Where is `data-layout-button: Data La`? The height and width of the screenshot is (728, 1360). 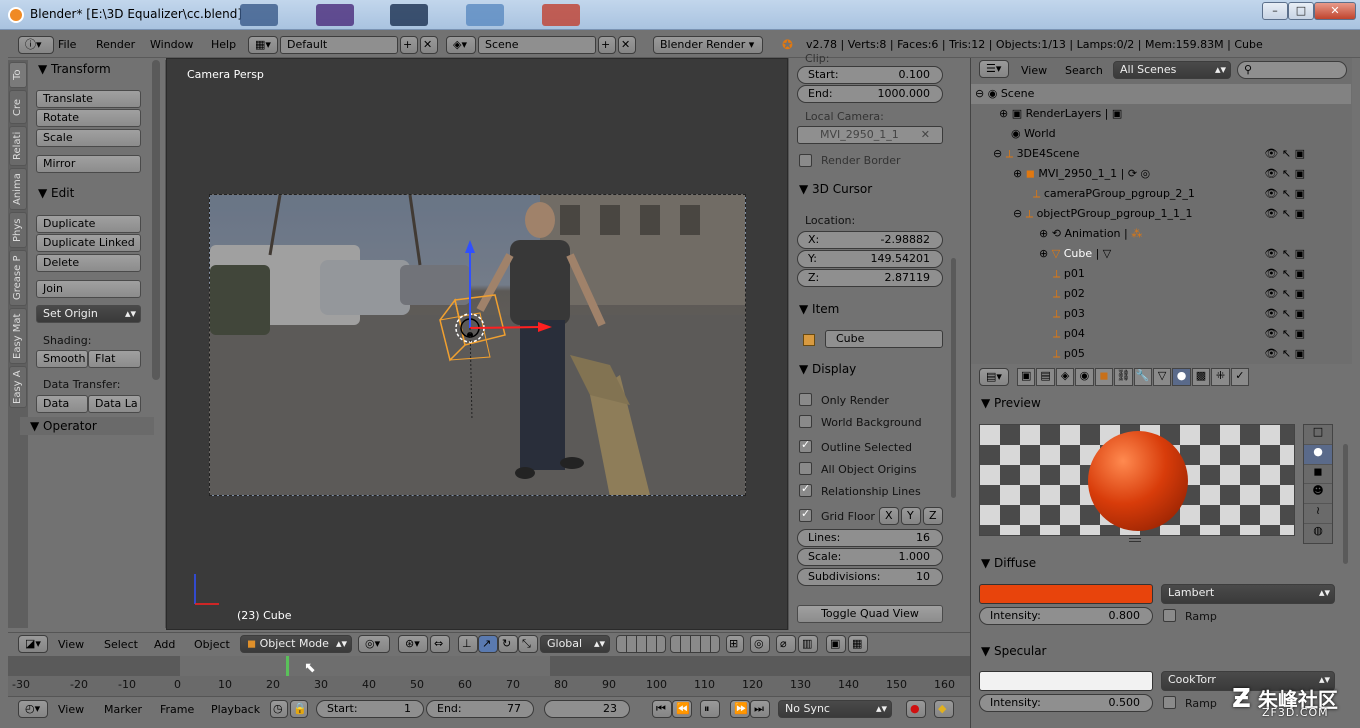
data-layout-button: Data La is located at coordinates (114, 404).